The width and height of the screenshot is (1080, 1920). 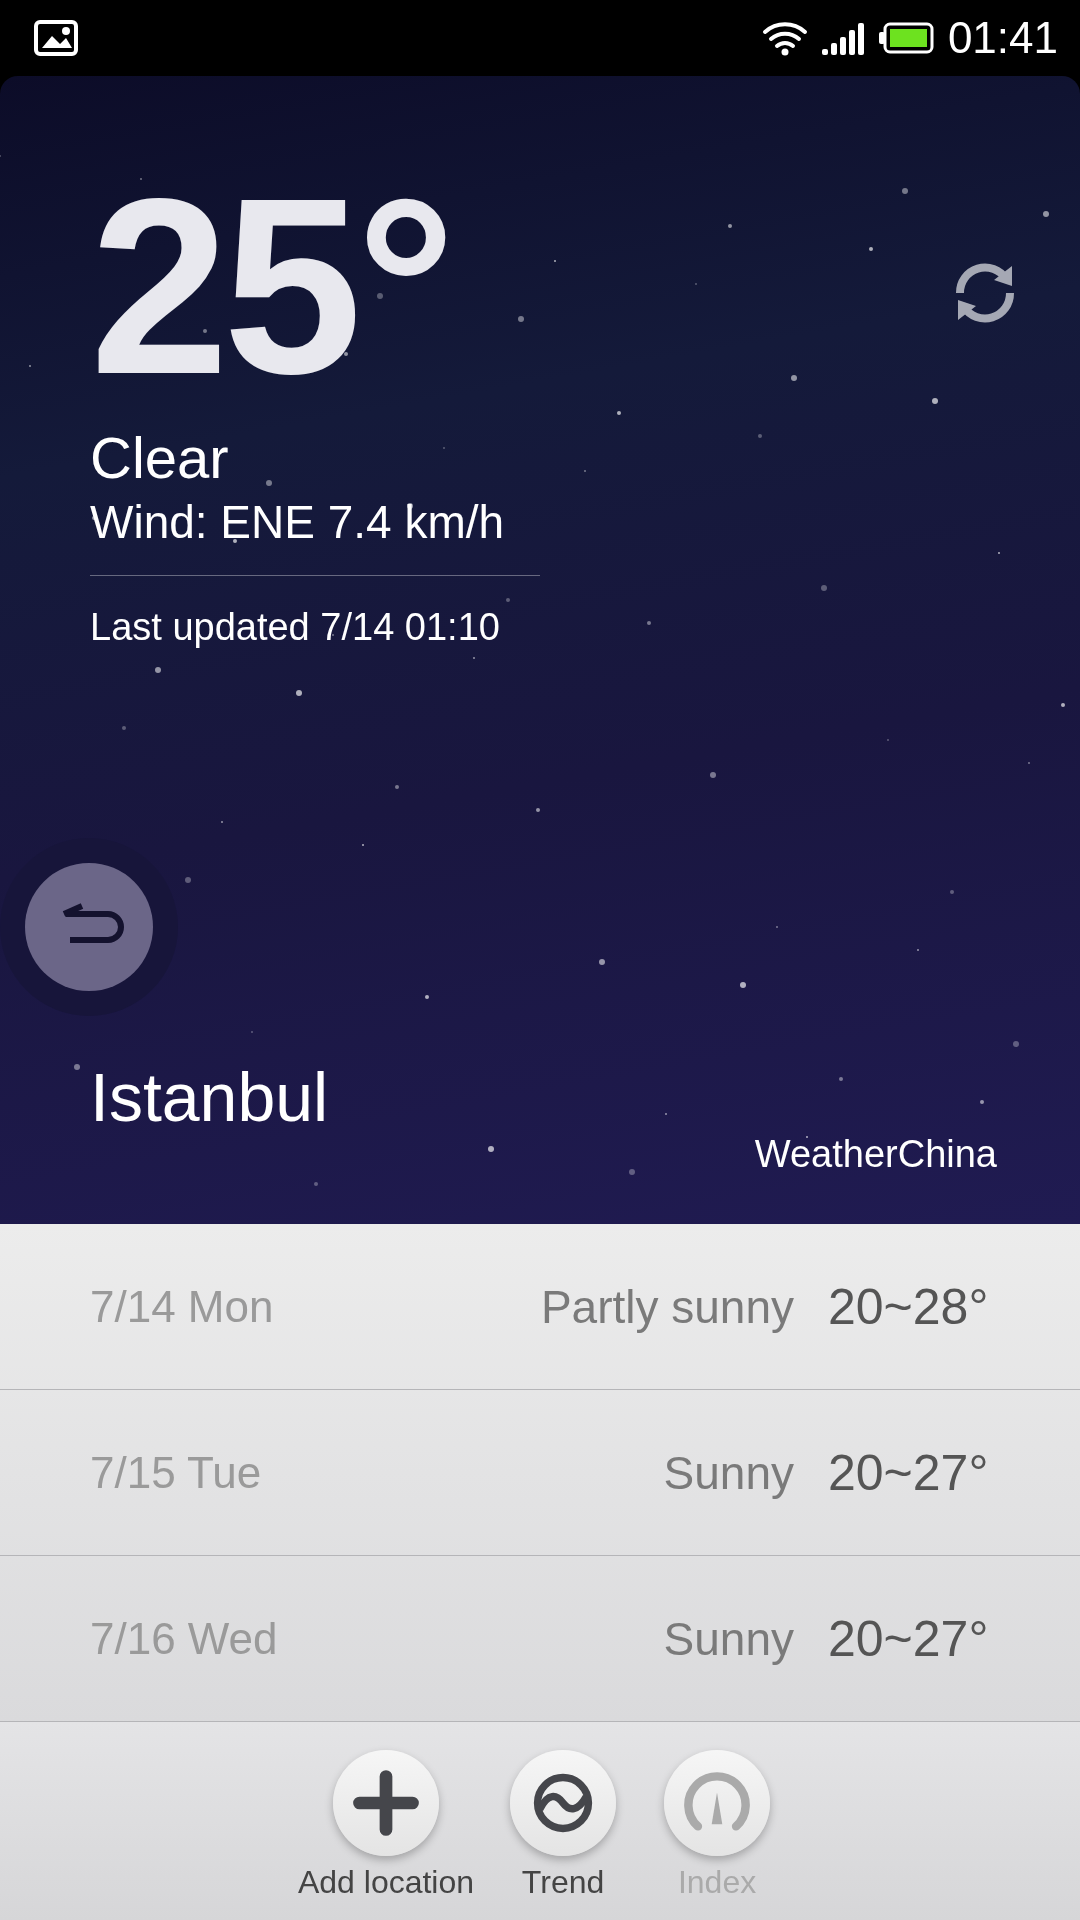 What do you see at coordinates (875, 1154) in the screenshot?
I see `data-source: WeatherChina` at bounding box center [875, 1154].